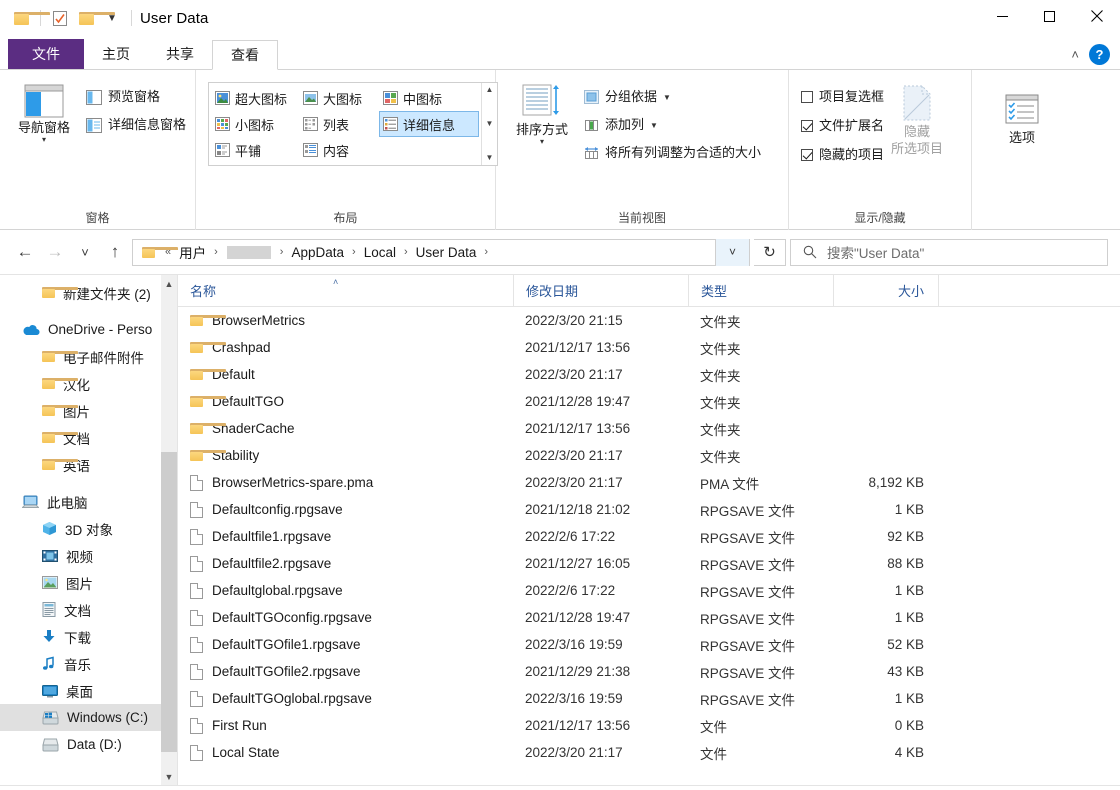 The width and height of the screenshot is (1120, 790). What do you see at coordinates (842, 126) in the screenshot?
I see `file-extensions-option: 文件扩展名` at bounding box center [842, 126].